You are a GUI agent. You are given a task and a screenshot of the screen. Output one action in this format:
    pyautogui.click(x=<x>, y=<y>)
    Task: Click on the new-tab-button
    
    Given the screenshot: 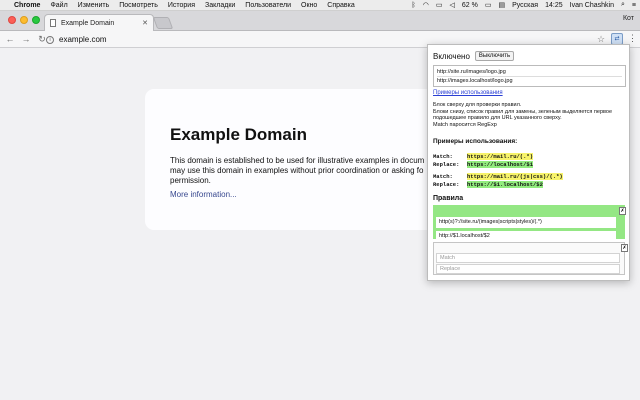 What is the action you would take?
    pyautogui.click(x=163, y=23)
    